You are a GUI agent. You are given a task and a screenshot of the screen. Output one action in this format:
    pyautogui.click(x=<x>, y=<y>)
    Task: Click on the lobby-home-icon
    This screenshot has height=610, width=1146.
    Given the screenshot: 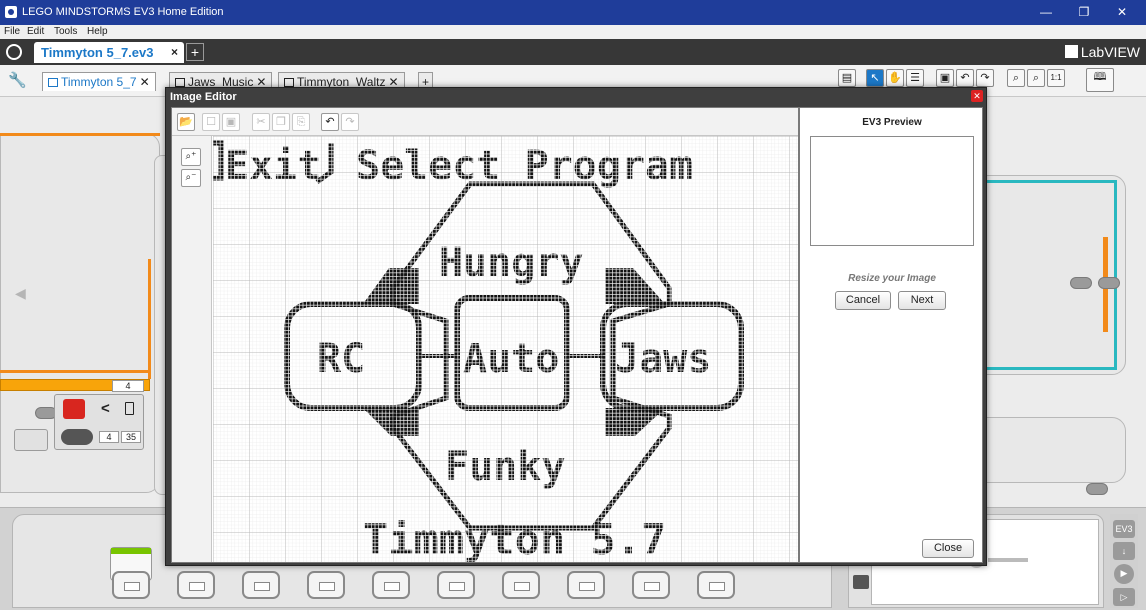 What is the action you would take?
    pyautogui.click(x=14, y=52)
    